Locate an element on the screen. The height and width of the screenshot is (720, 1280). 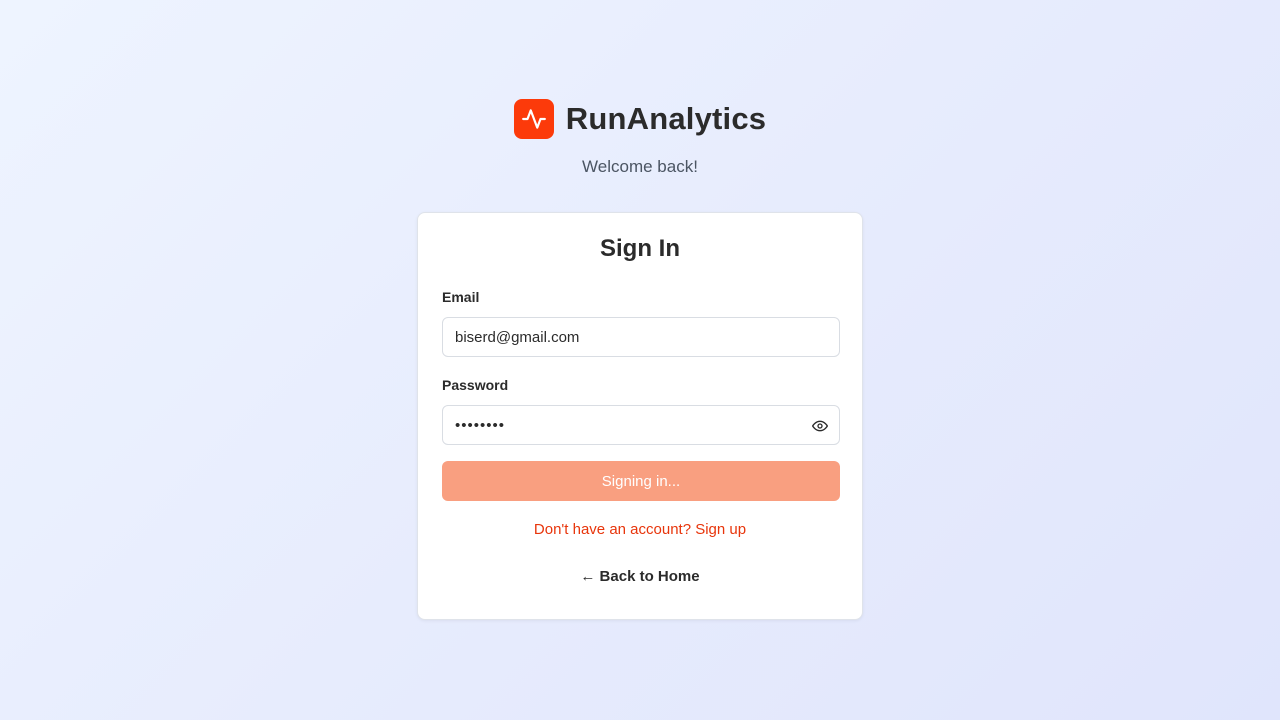
activity-pulse-icon is located at coordinates (533, 119).